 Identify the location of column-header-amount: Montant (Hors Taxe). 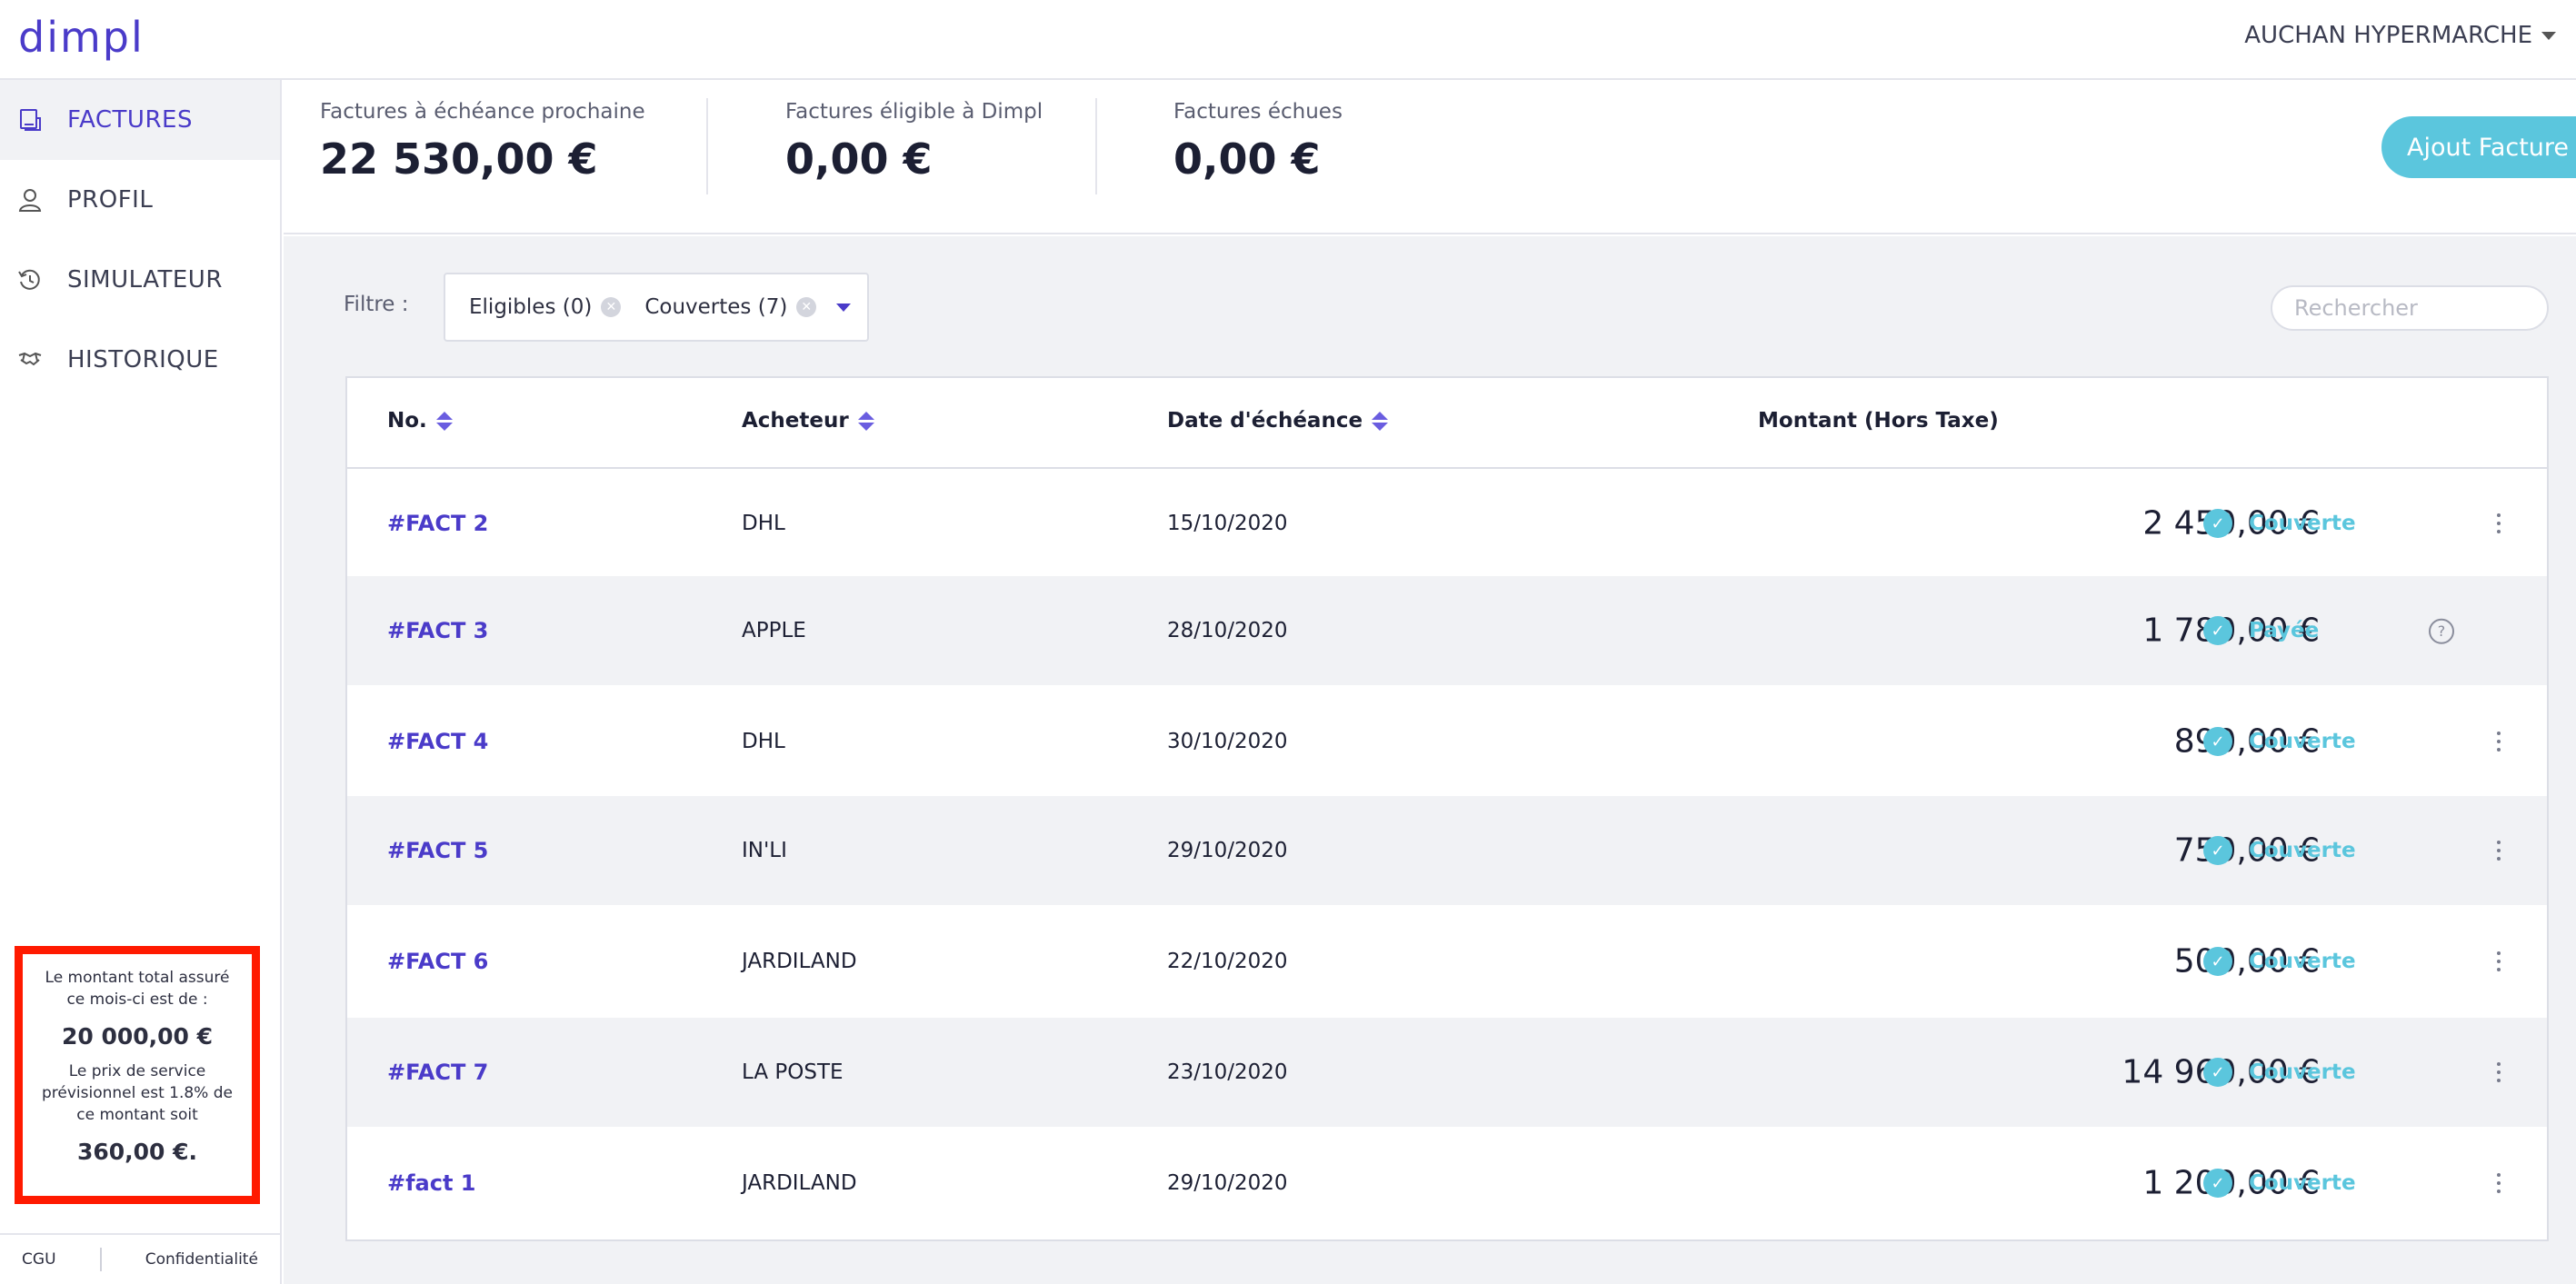
(1878, 421).